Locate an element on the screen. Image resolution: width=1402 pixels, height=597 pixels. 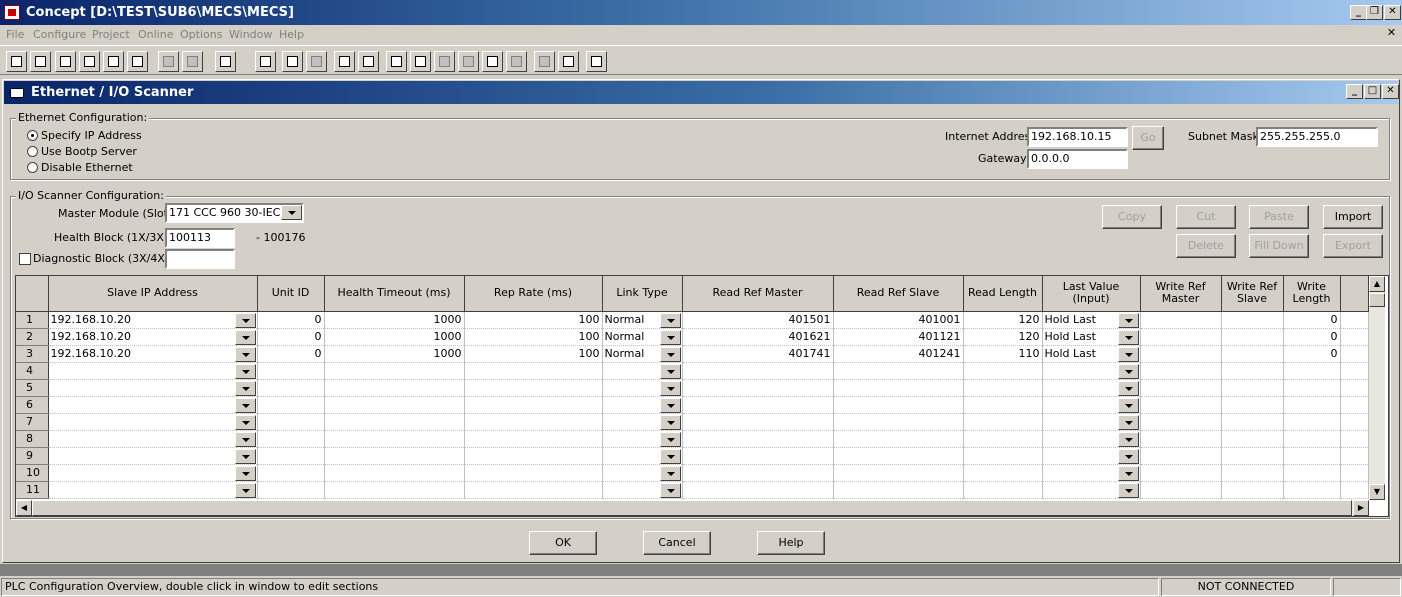
cell-rep-rate is located at coordinates (533, 371).